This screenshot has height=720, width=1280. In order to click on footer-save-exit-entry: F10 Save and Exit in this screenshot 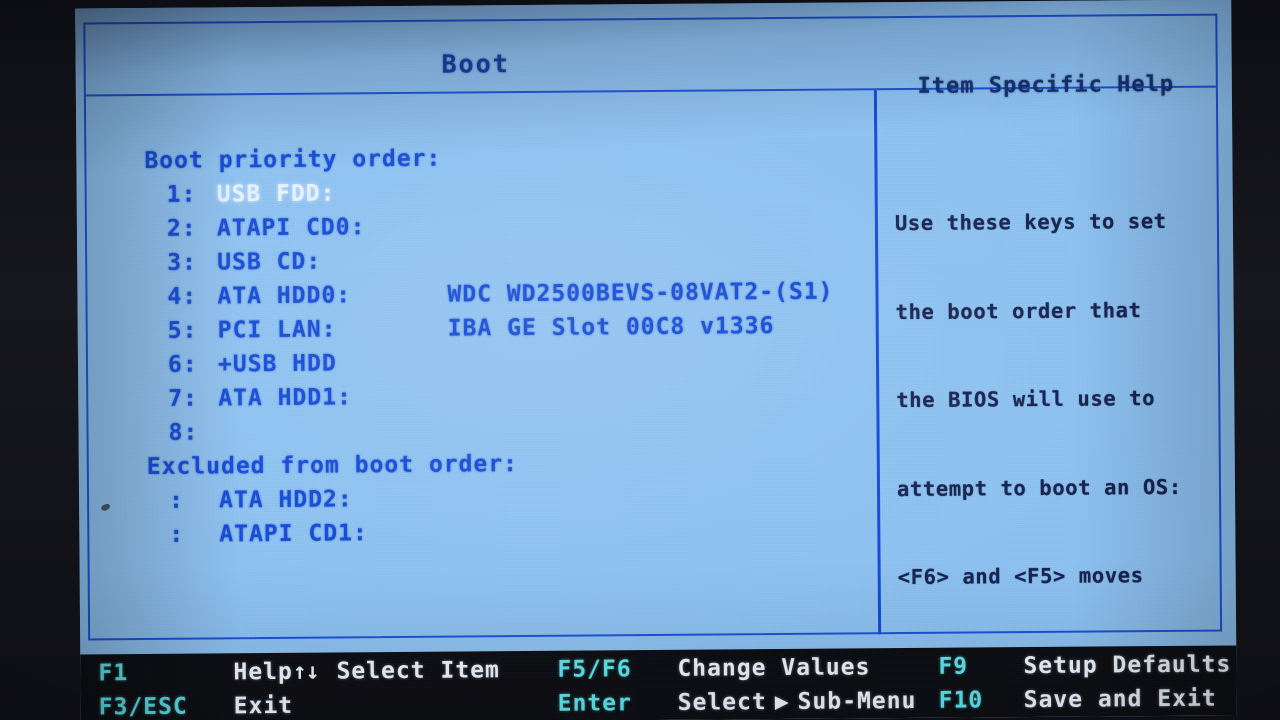, I will do `click(1078, 700)`.